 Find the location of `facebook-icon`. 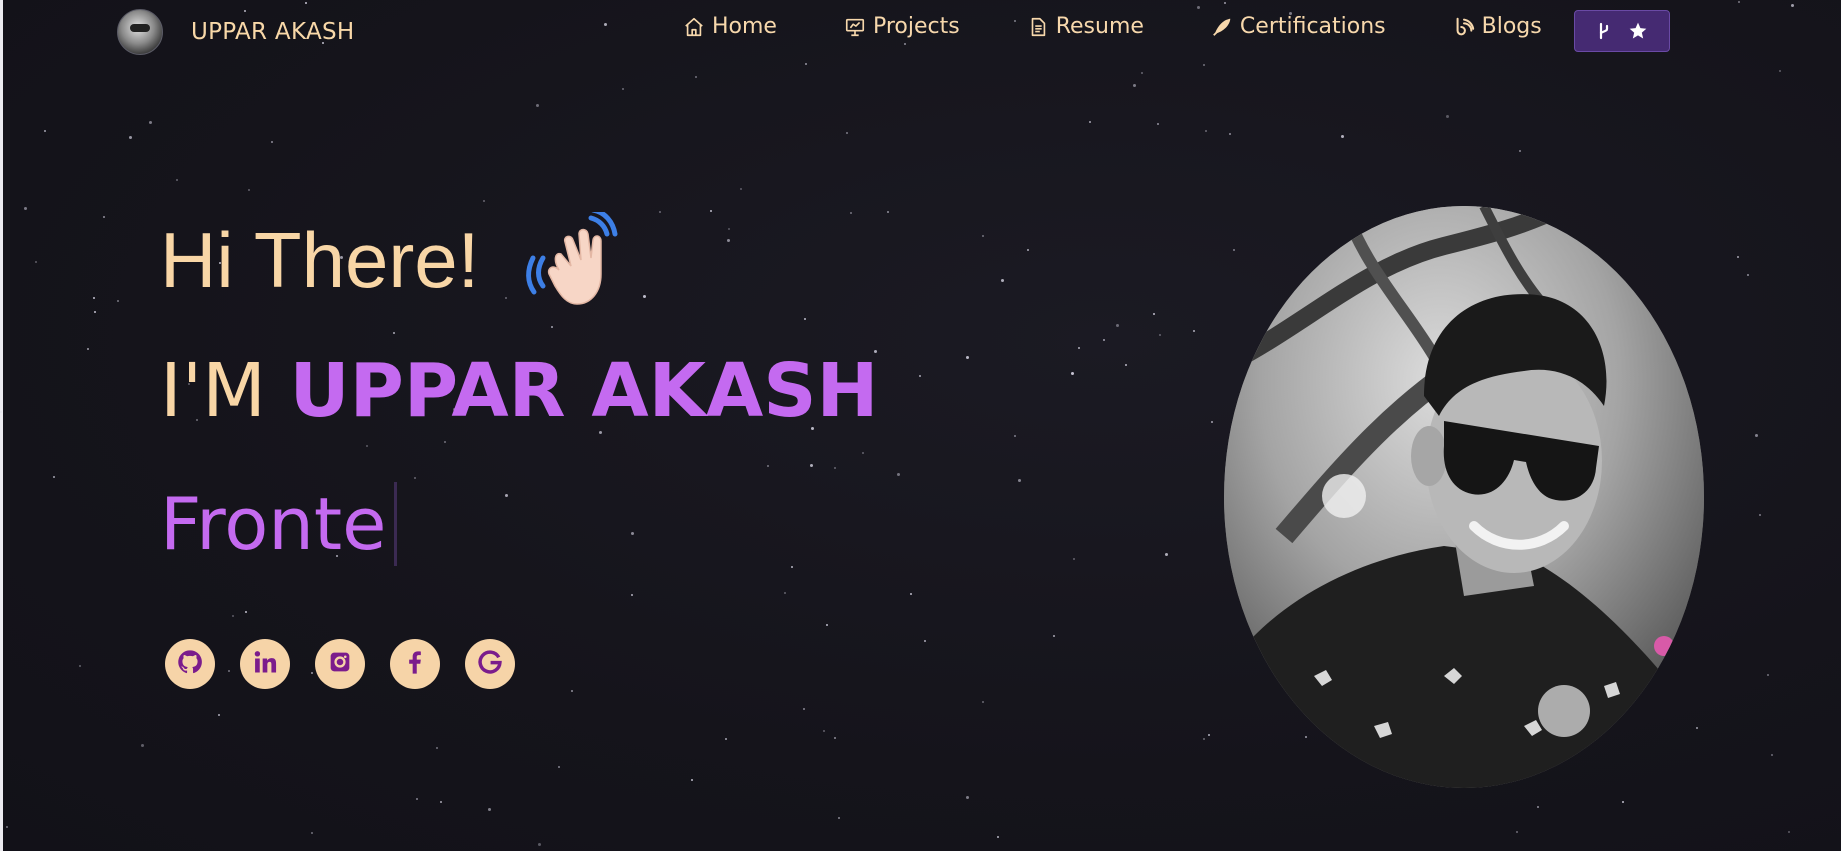

facebook-icon is located at coordinates (415, 664).